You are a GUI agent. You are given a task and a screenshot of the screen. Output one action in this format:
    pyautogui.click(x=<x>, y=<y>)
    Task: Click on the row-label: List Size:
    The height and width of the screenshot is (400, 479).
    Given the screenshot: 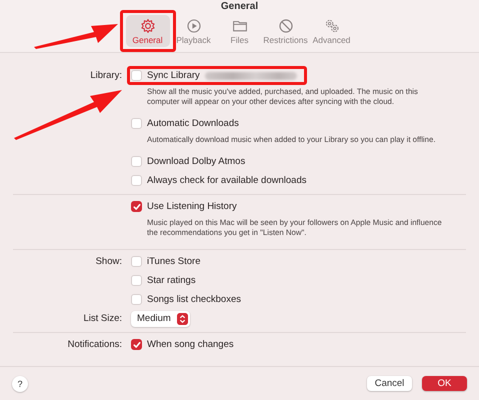 What is the action you would take?
    pyautogui.click(x=103, y=318)
    